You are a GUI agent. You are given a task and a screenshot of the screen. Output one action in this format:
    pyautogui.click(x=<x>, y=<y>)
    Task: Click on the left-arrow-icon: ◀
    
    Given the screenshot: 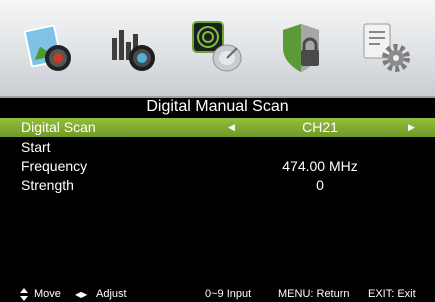 What is the action you would take?
    pyautogui.click(x=231, y=127)
    